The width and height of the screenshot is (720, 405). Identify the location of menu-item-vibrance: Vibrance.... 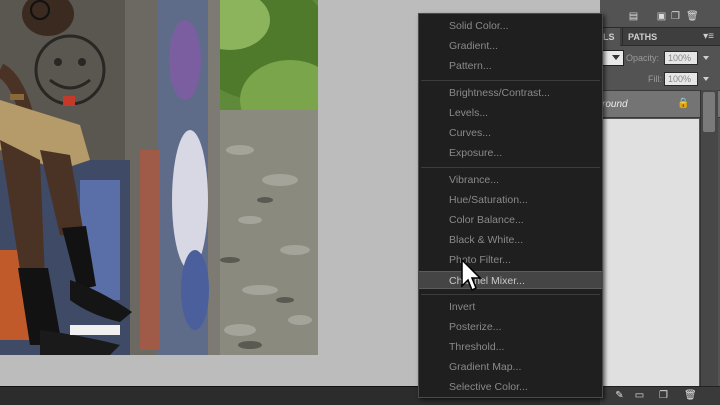
(510, 180).